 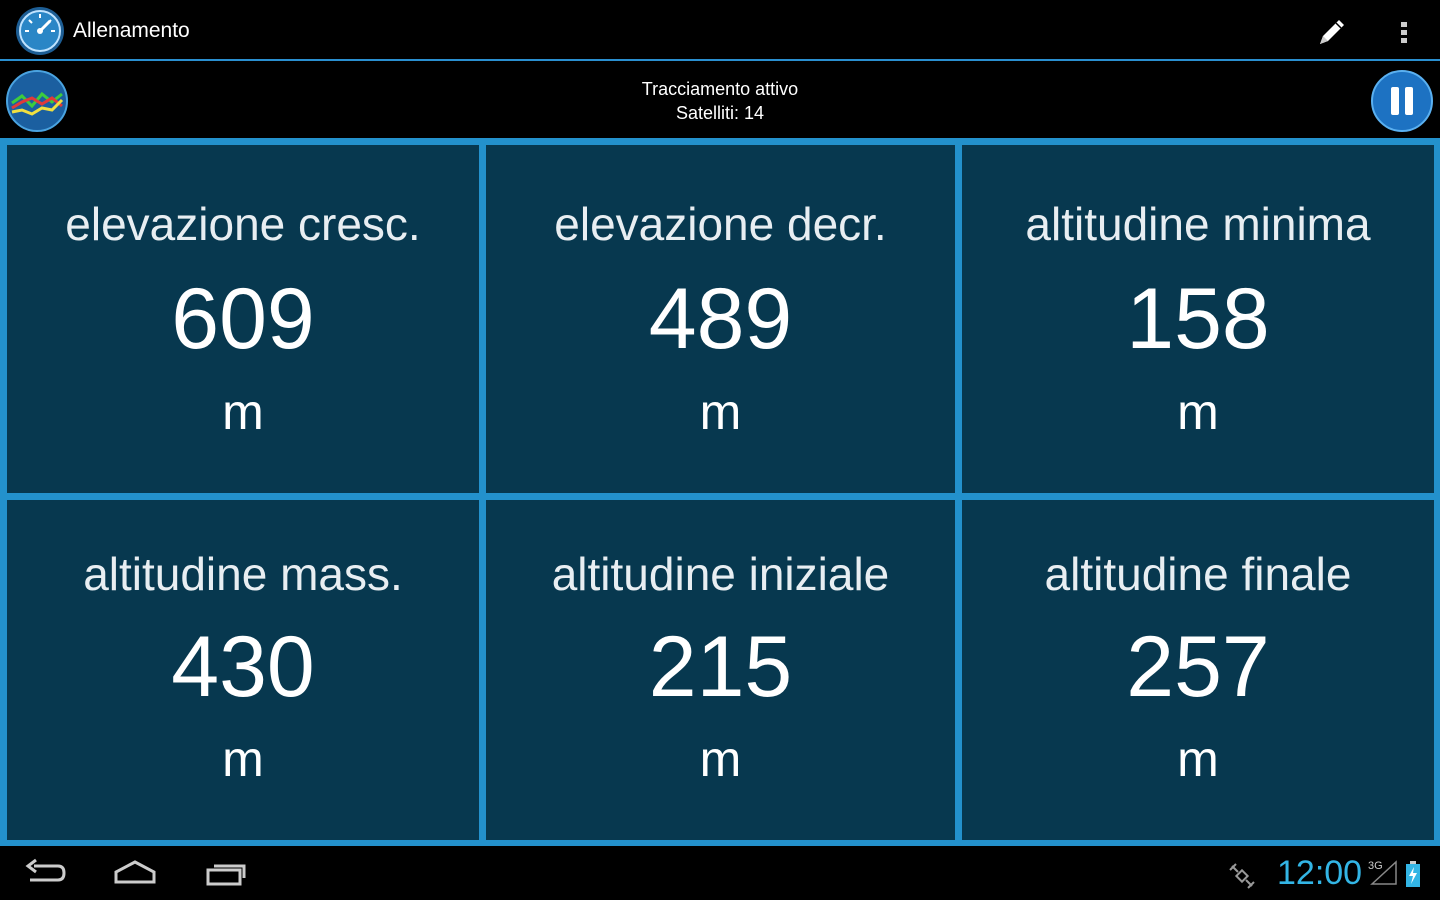 I want to click on tile-start-altitude: altitudine iniziale 215 m, so click(x=720, y=670).